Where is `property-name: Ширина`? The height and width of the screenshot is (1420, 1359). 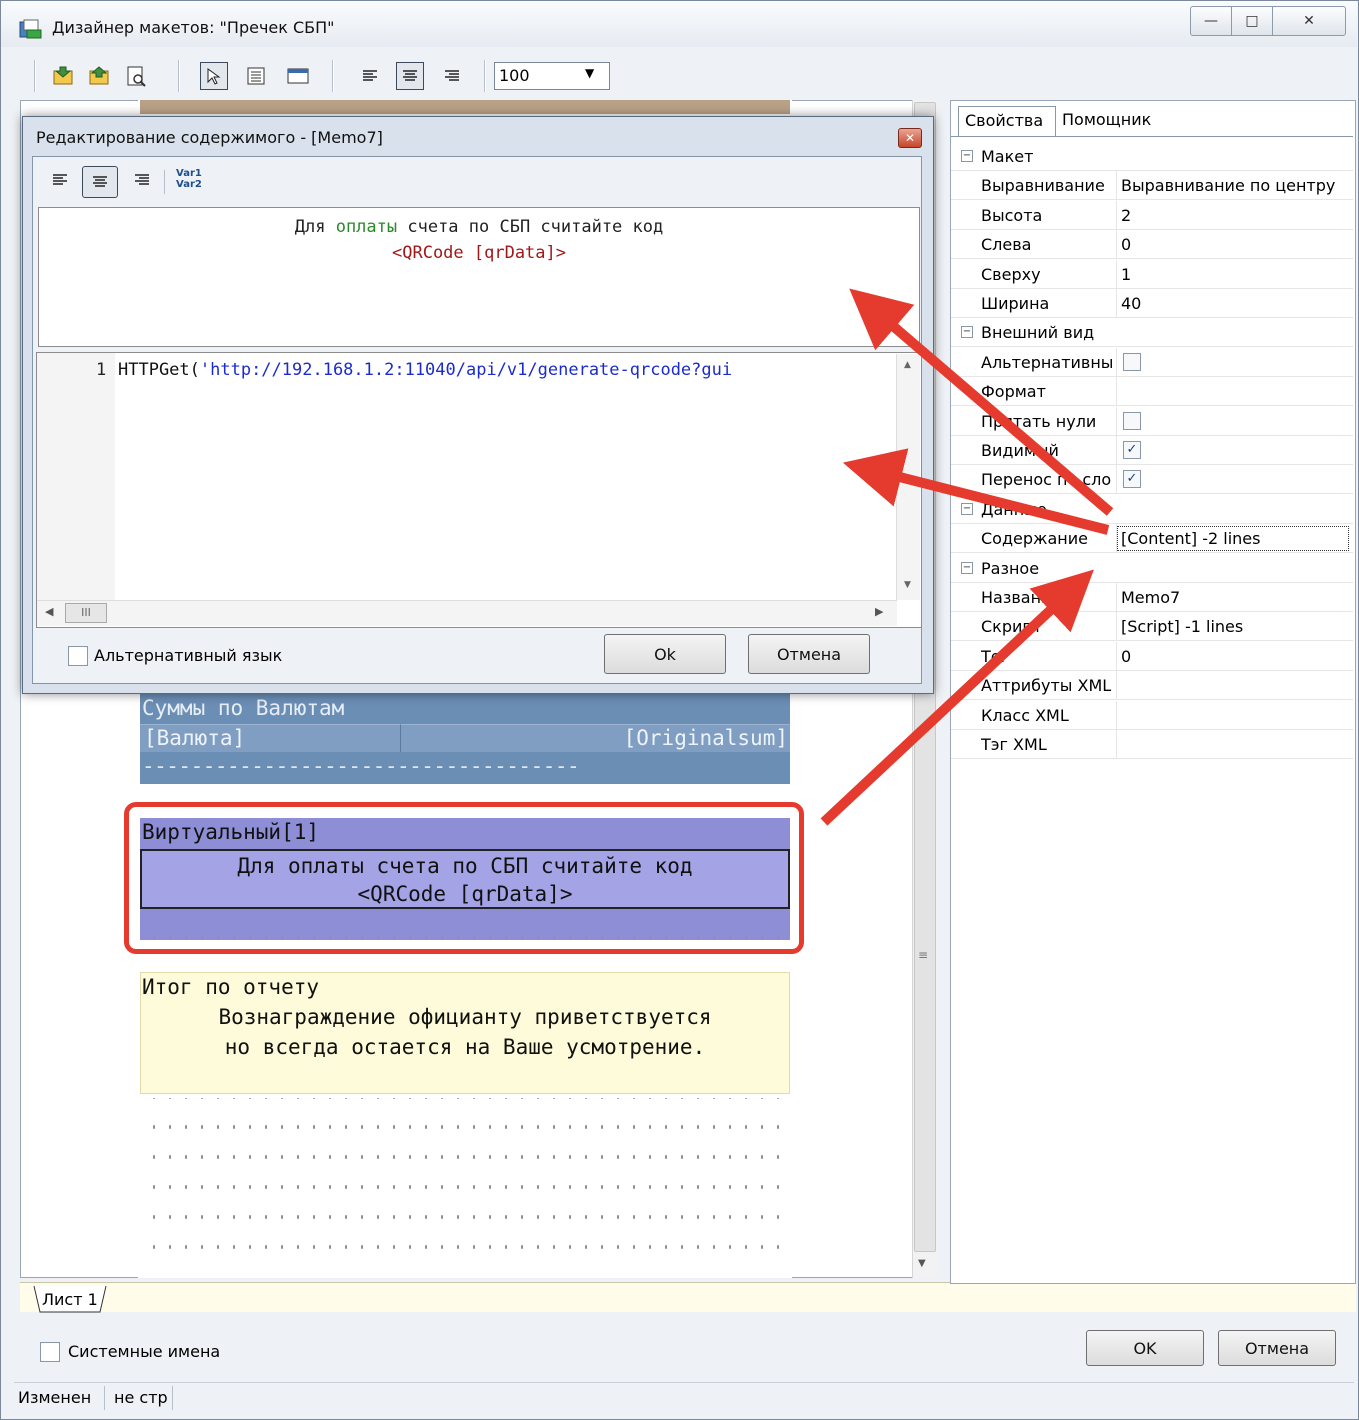
property-name: Ширина is located at coordinates (1015, 303).